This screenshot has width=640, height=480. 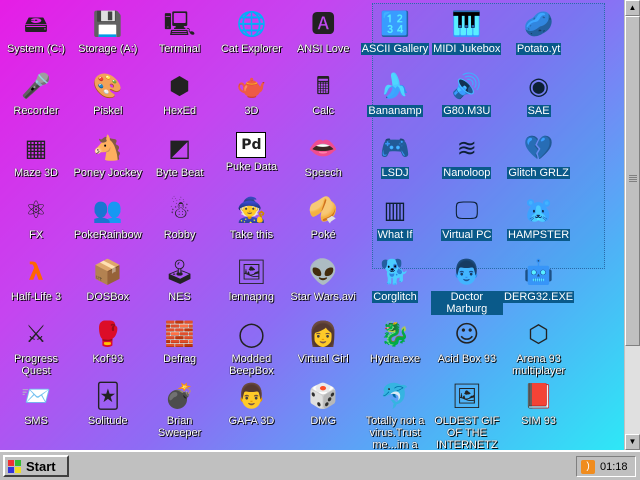 I want to click on desktop-icon: ◯ Modded BeepBox, so click(x=251, y=347).